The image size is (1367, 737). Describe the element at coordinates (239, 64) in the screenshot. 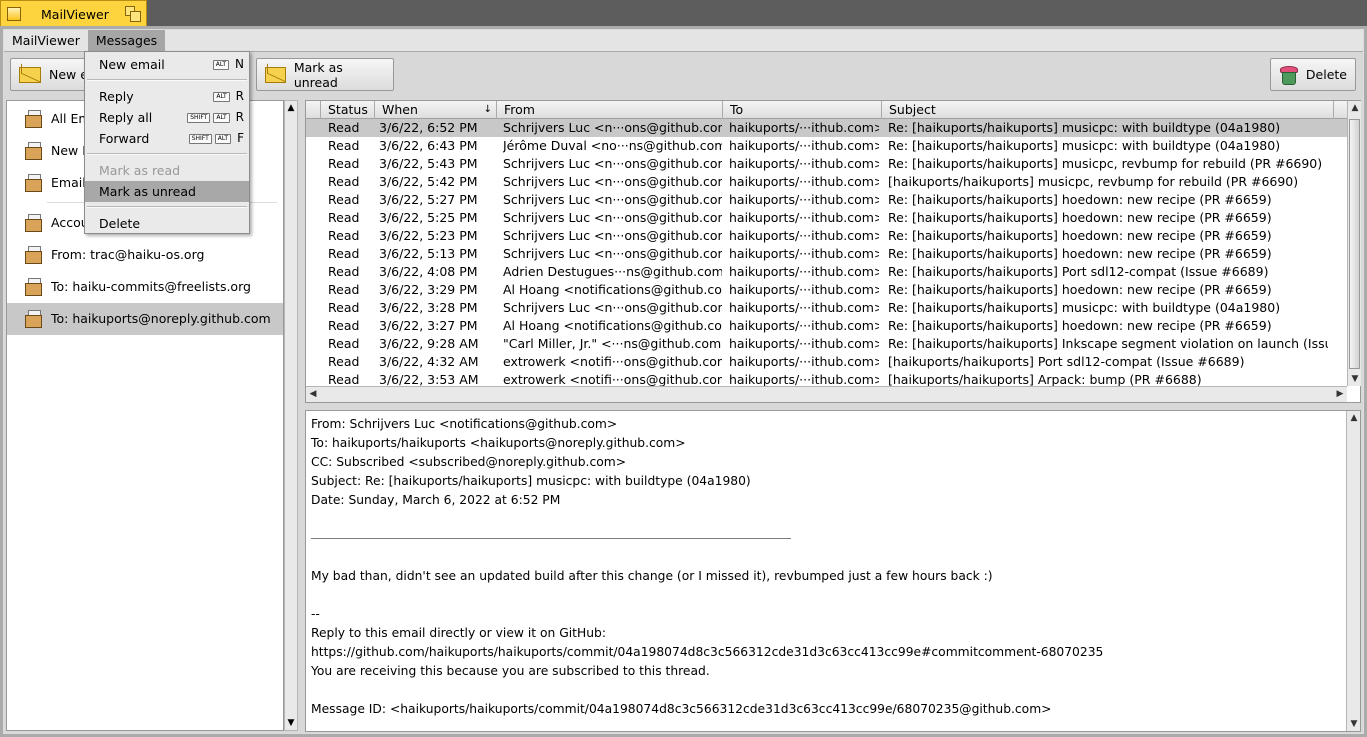

I see `shortcut-key: N` at that location.